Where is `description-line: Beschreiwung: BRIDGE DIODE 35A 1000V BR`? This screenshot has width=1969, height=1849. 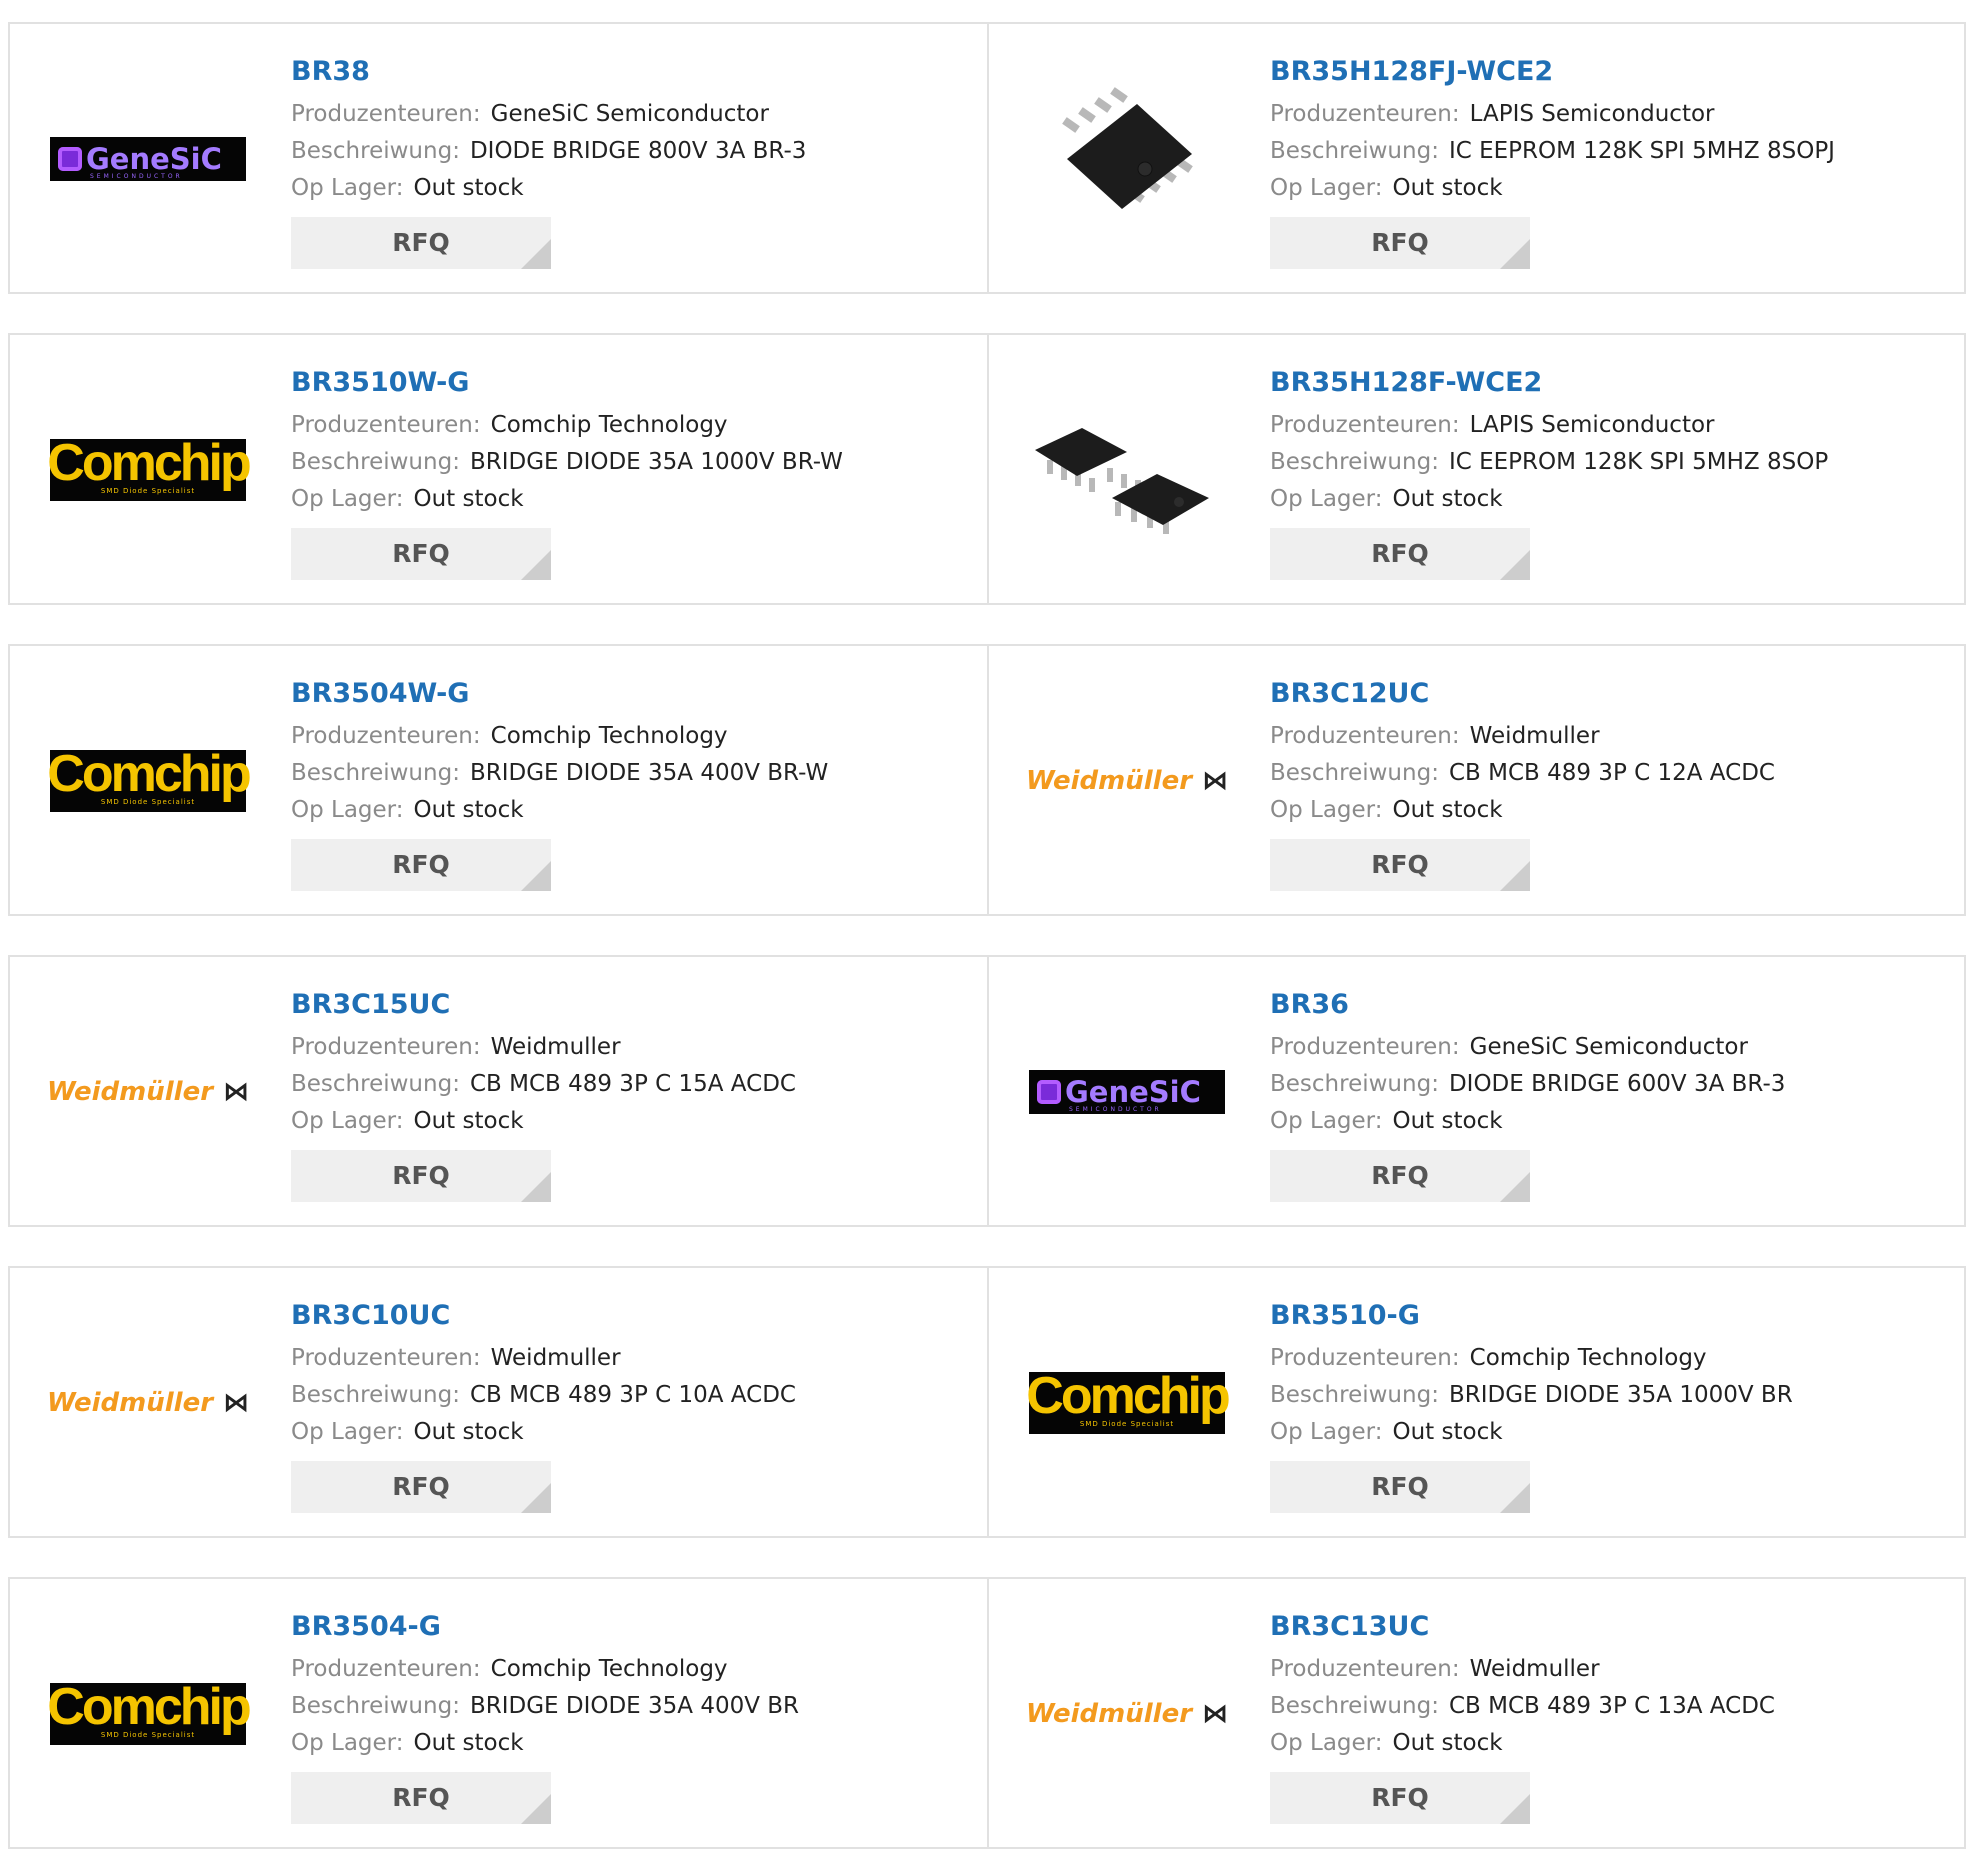 description-line: Beschreiwung: BRIDGE DIODE 35A 1000V BR is located at coordinates (1531, 1395).